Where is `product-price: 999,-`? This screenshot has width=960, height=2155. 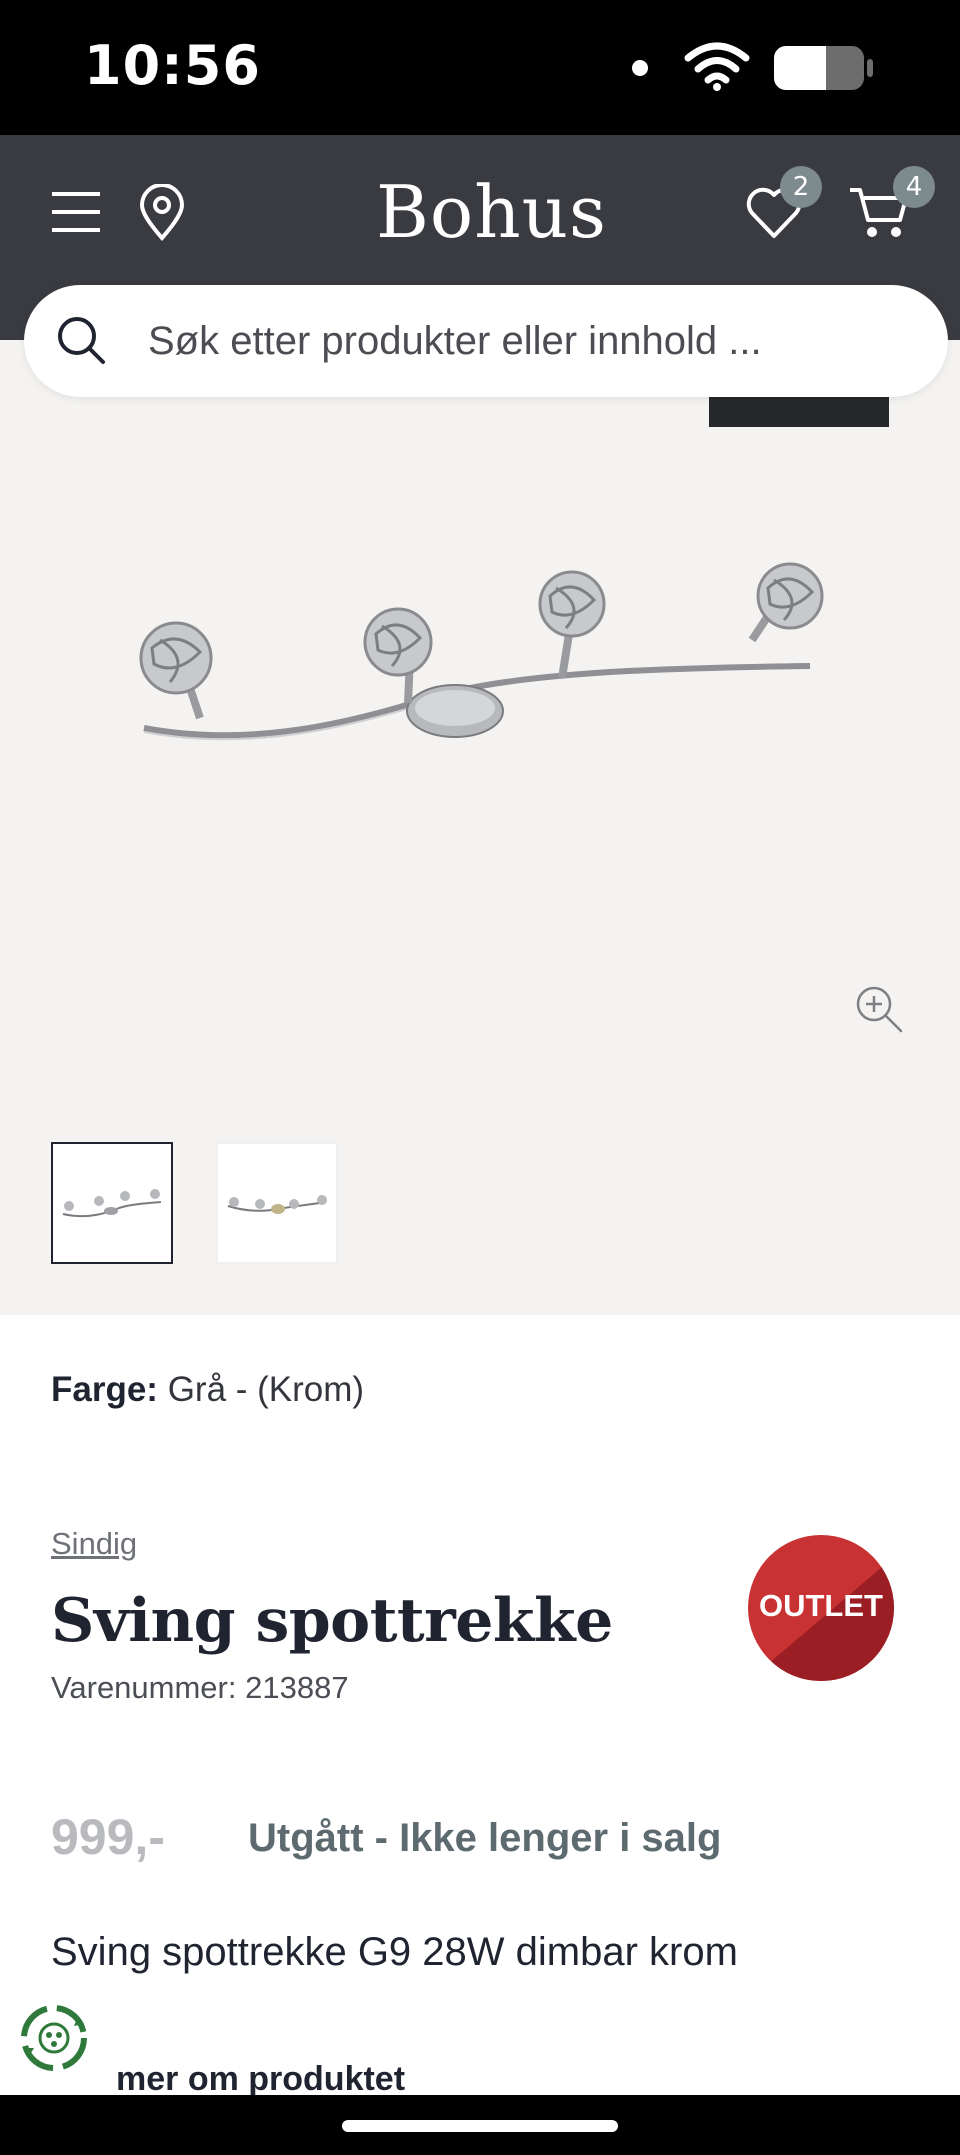 product-price: 999,- is located at coordinates (108, 1837).